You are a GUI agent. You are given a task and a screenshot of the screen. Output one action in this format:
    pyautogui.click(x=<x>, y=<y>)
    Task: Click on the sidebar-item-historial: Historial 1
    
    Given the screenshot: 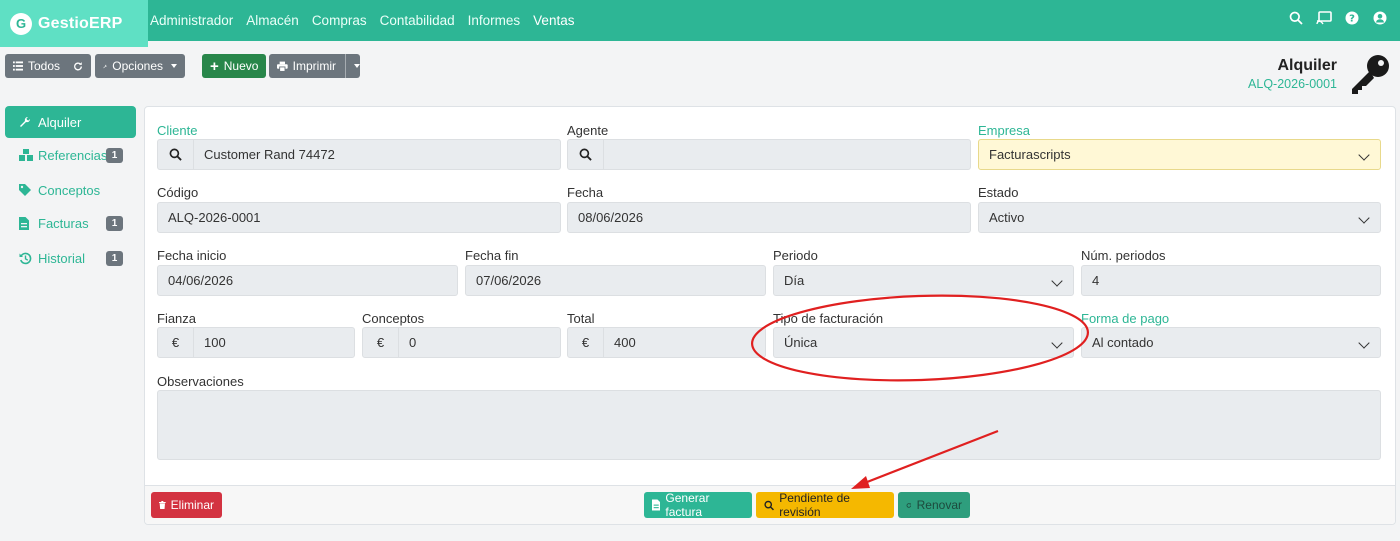 What is the action you would take?
    pyautogui.click(x=70, y=258)
    